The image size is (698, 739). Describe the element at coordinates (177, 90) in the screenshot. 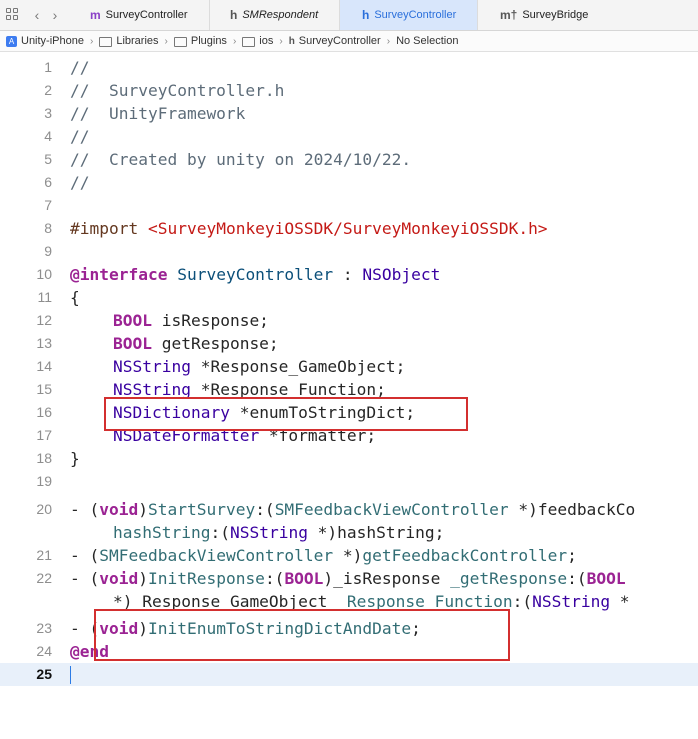

I see `comment: // SurveyController.h` at that location.